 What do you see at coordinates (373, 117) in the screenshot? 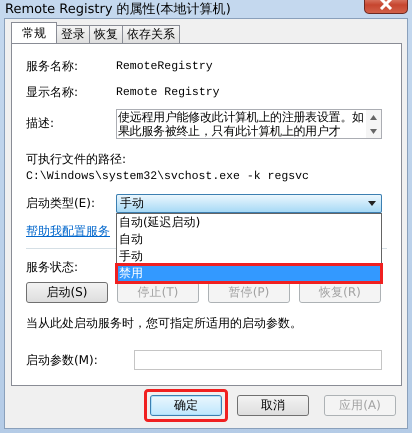
I see `scroll-up-icon` at bounding box center [373, 117].